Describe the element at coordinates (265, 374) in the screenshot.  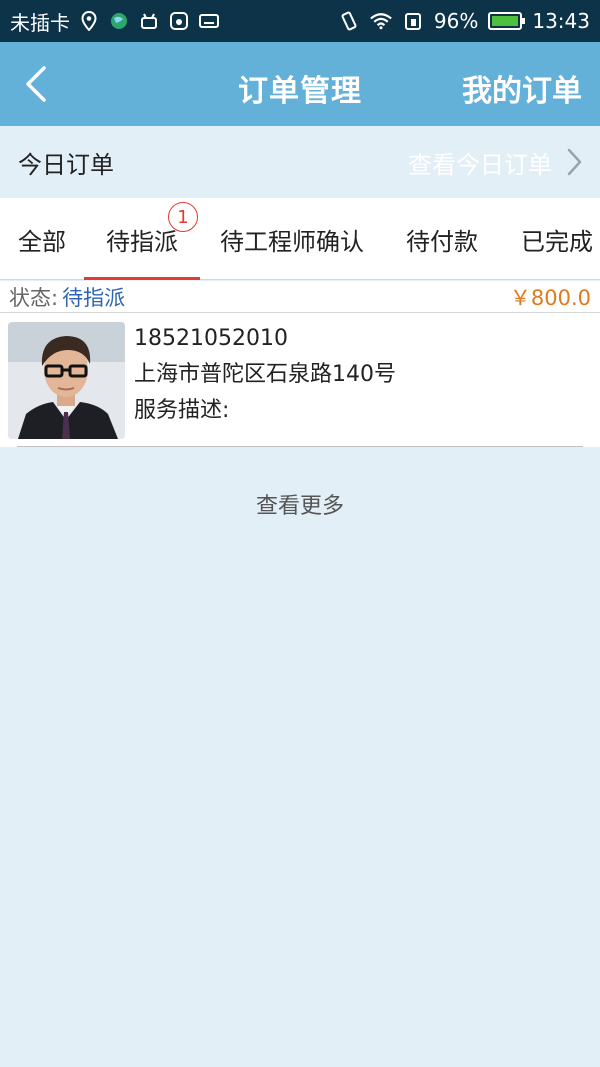
I see `customer-address: 上海市普陀区石泉路140号` at that location.